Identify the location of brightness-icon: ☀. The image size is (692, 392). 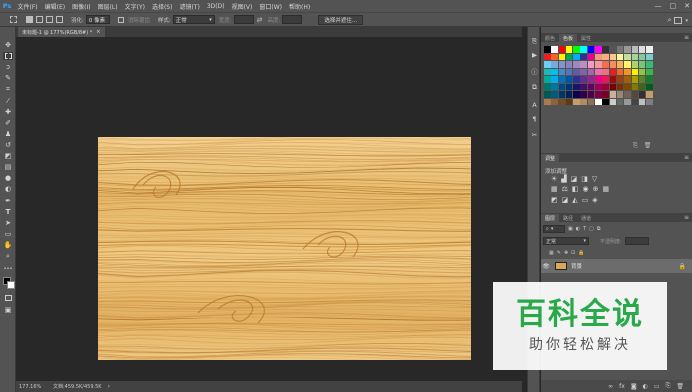
(554, 179).